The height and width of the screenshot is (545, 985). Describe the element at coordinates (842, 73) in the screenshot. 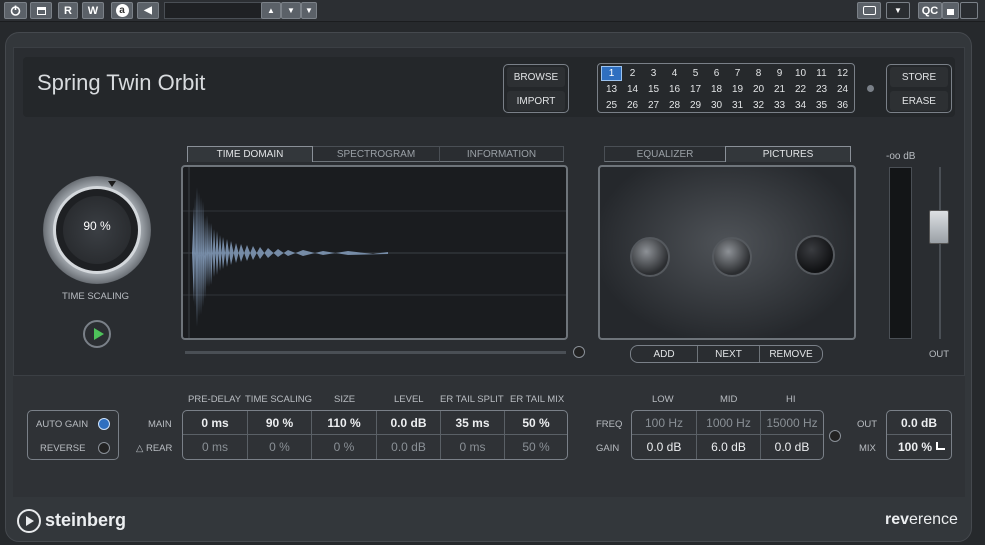

I see `preset-slot: 12` at that location.